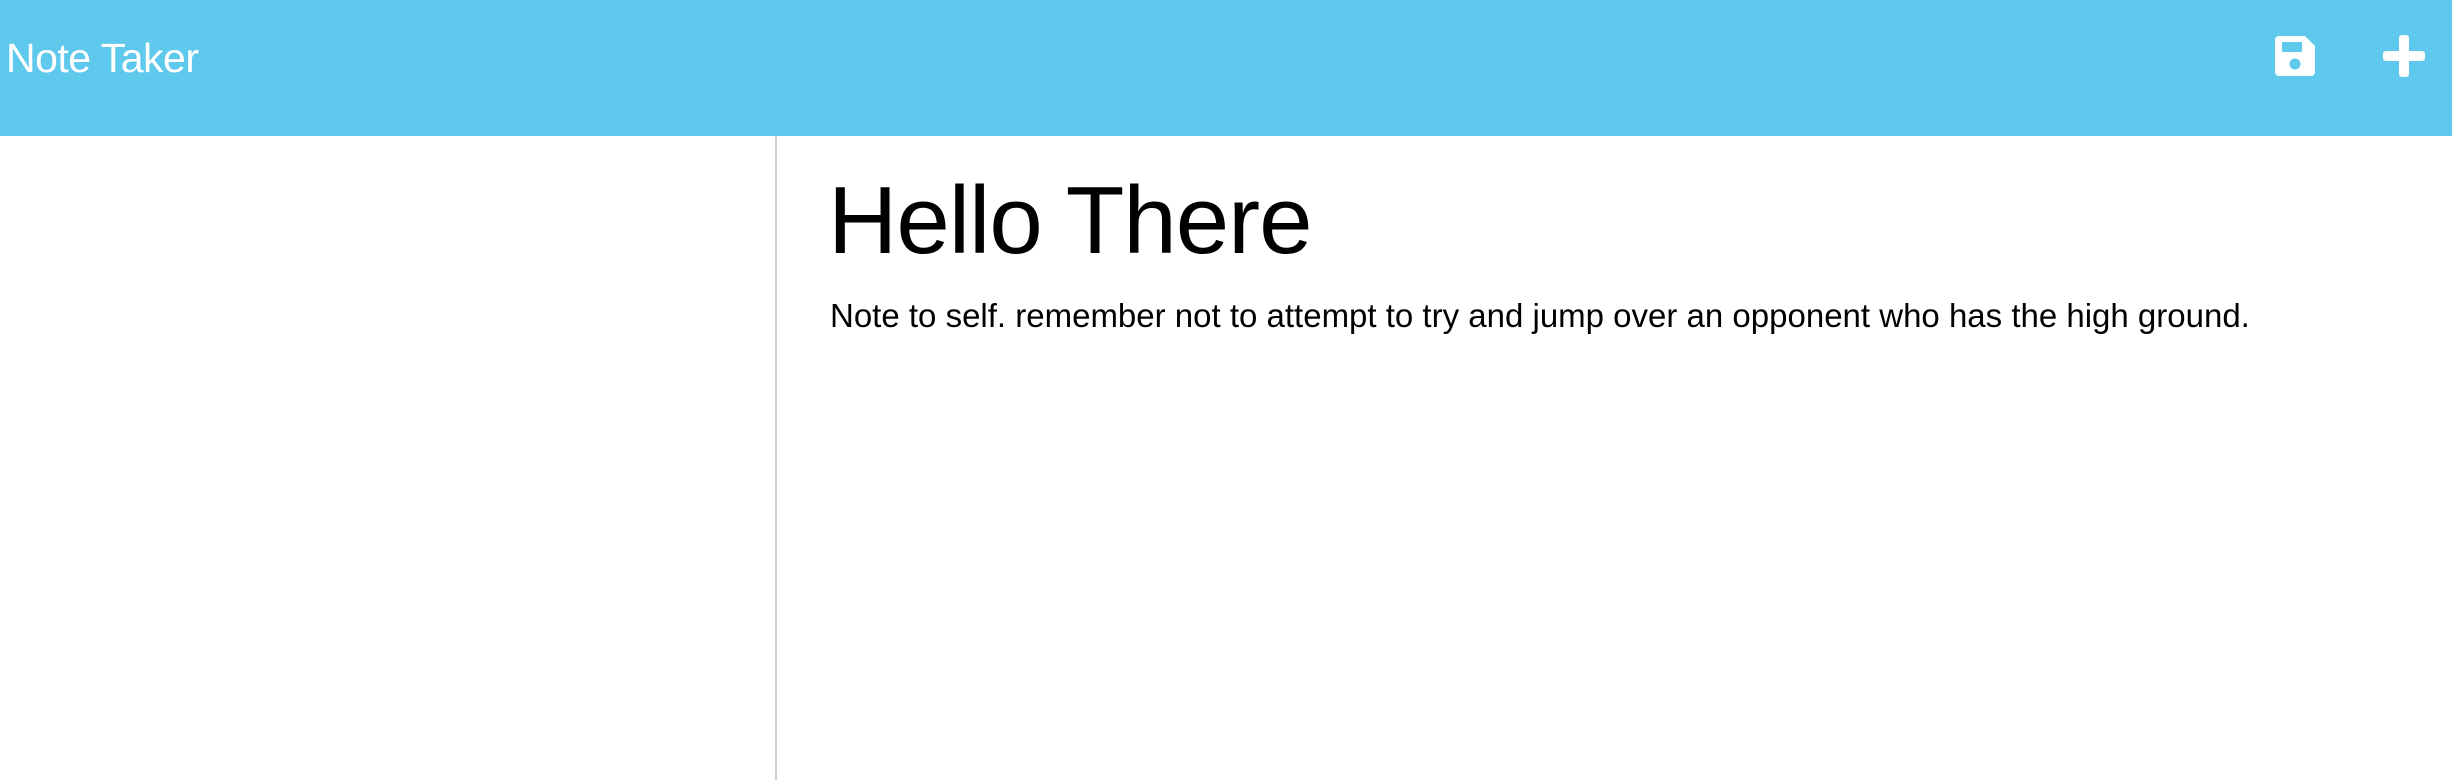  I want to click on save-note-button, so click(2295, 56).